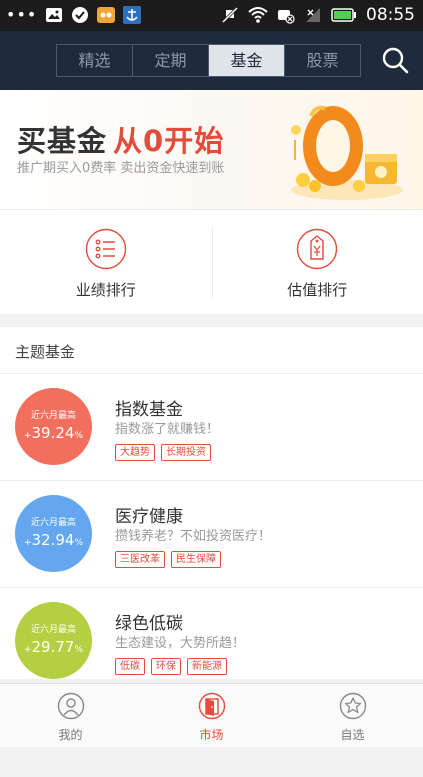  Describe the element at coordinates (95, 60) in the screenshot. I see `tab-featured: 精选` at that location.